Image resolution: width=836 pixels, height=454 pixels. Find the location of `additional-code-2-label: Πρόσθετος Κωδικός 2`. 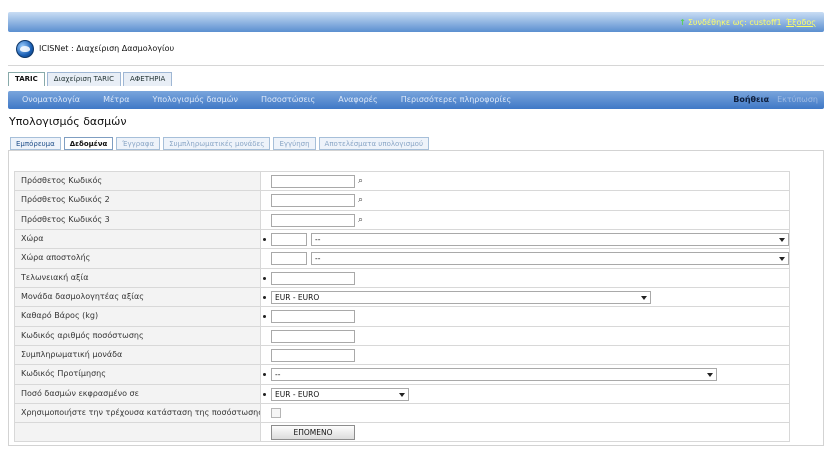

additional-code-2-label: Πρόσθετος Κωδικός 2 is located at coordinates (138, 200).